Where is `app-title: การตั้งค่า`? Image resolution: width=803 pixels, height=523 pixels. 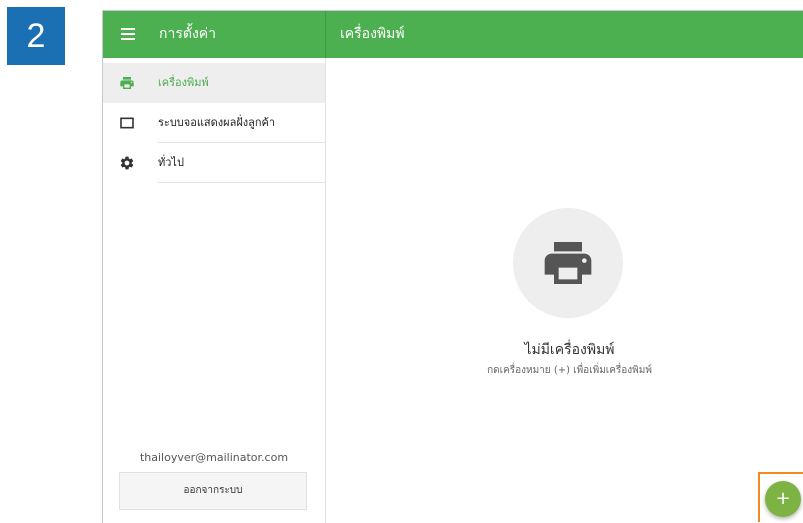
app-title: การตั้งค่า is located at coordinates (188, 34).